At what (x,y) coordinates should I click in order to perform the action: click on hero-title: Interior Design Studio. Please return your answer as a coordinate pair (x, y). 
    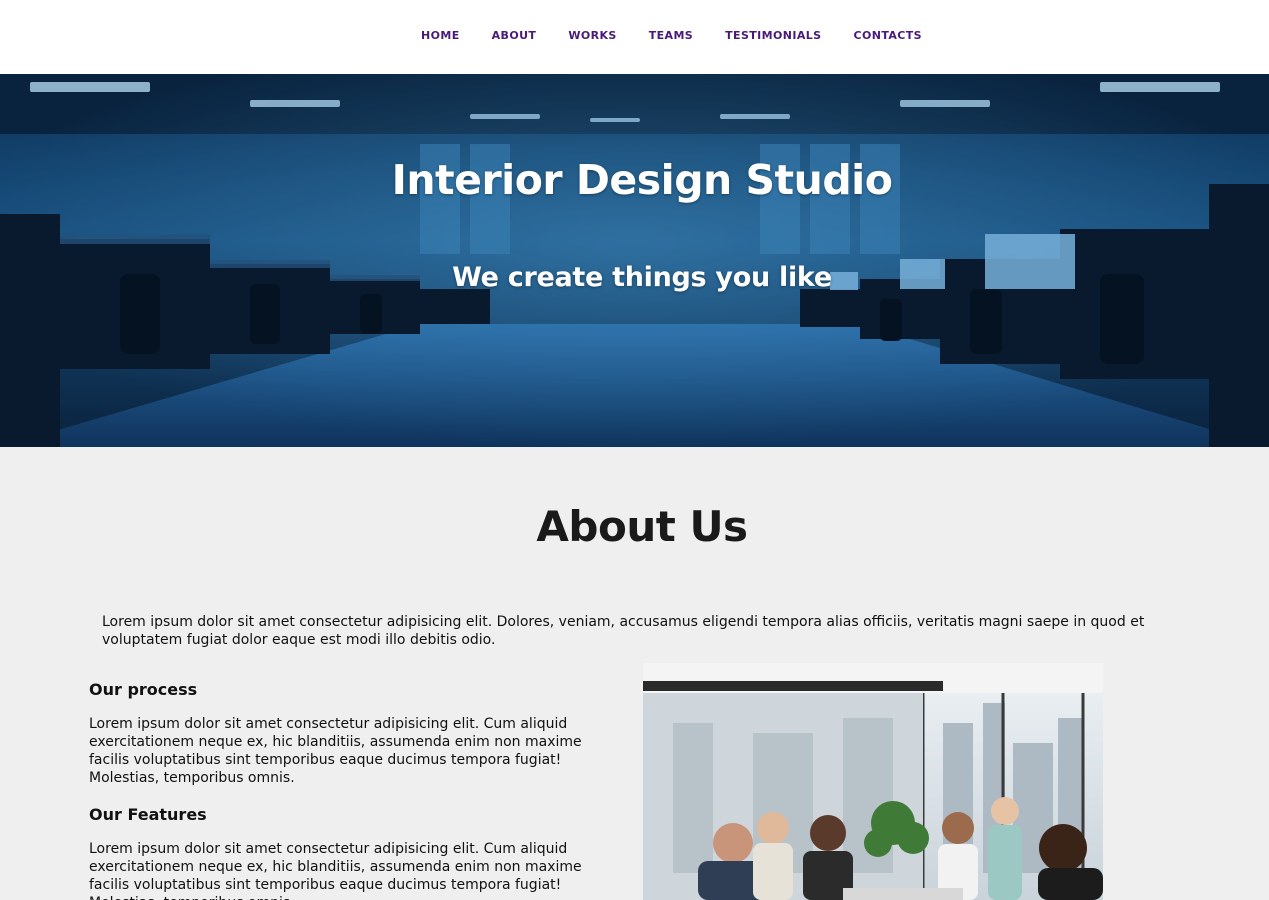
    Looking at the image, I should click on (642, 180).